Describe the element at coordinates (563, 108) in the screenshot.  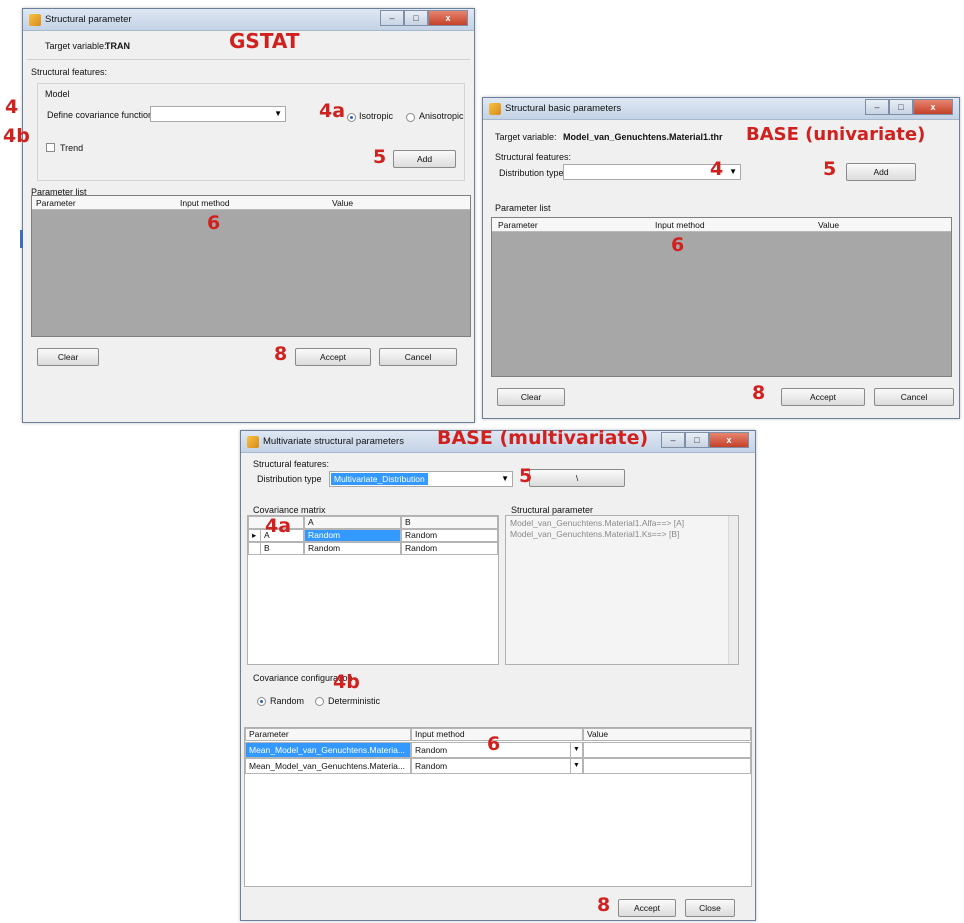
I see `base-uni-title: Structural basic parameters` at that location.